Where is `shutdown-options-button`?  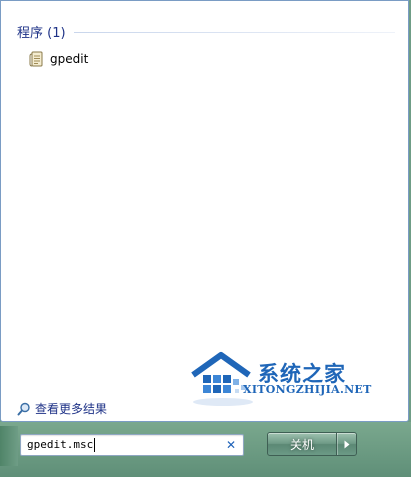
shutdown-options-button is located at coordinates (346, 444).